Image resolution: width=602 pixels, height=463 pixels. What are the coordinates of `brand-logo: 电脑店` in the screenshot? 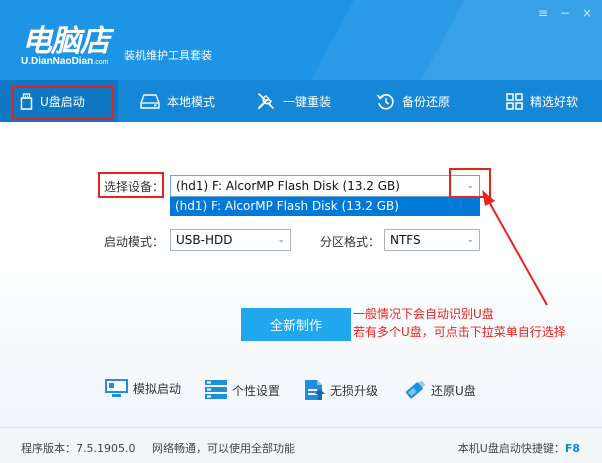 It's located at (66, 41).